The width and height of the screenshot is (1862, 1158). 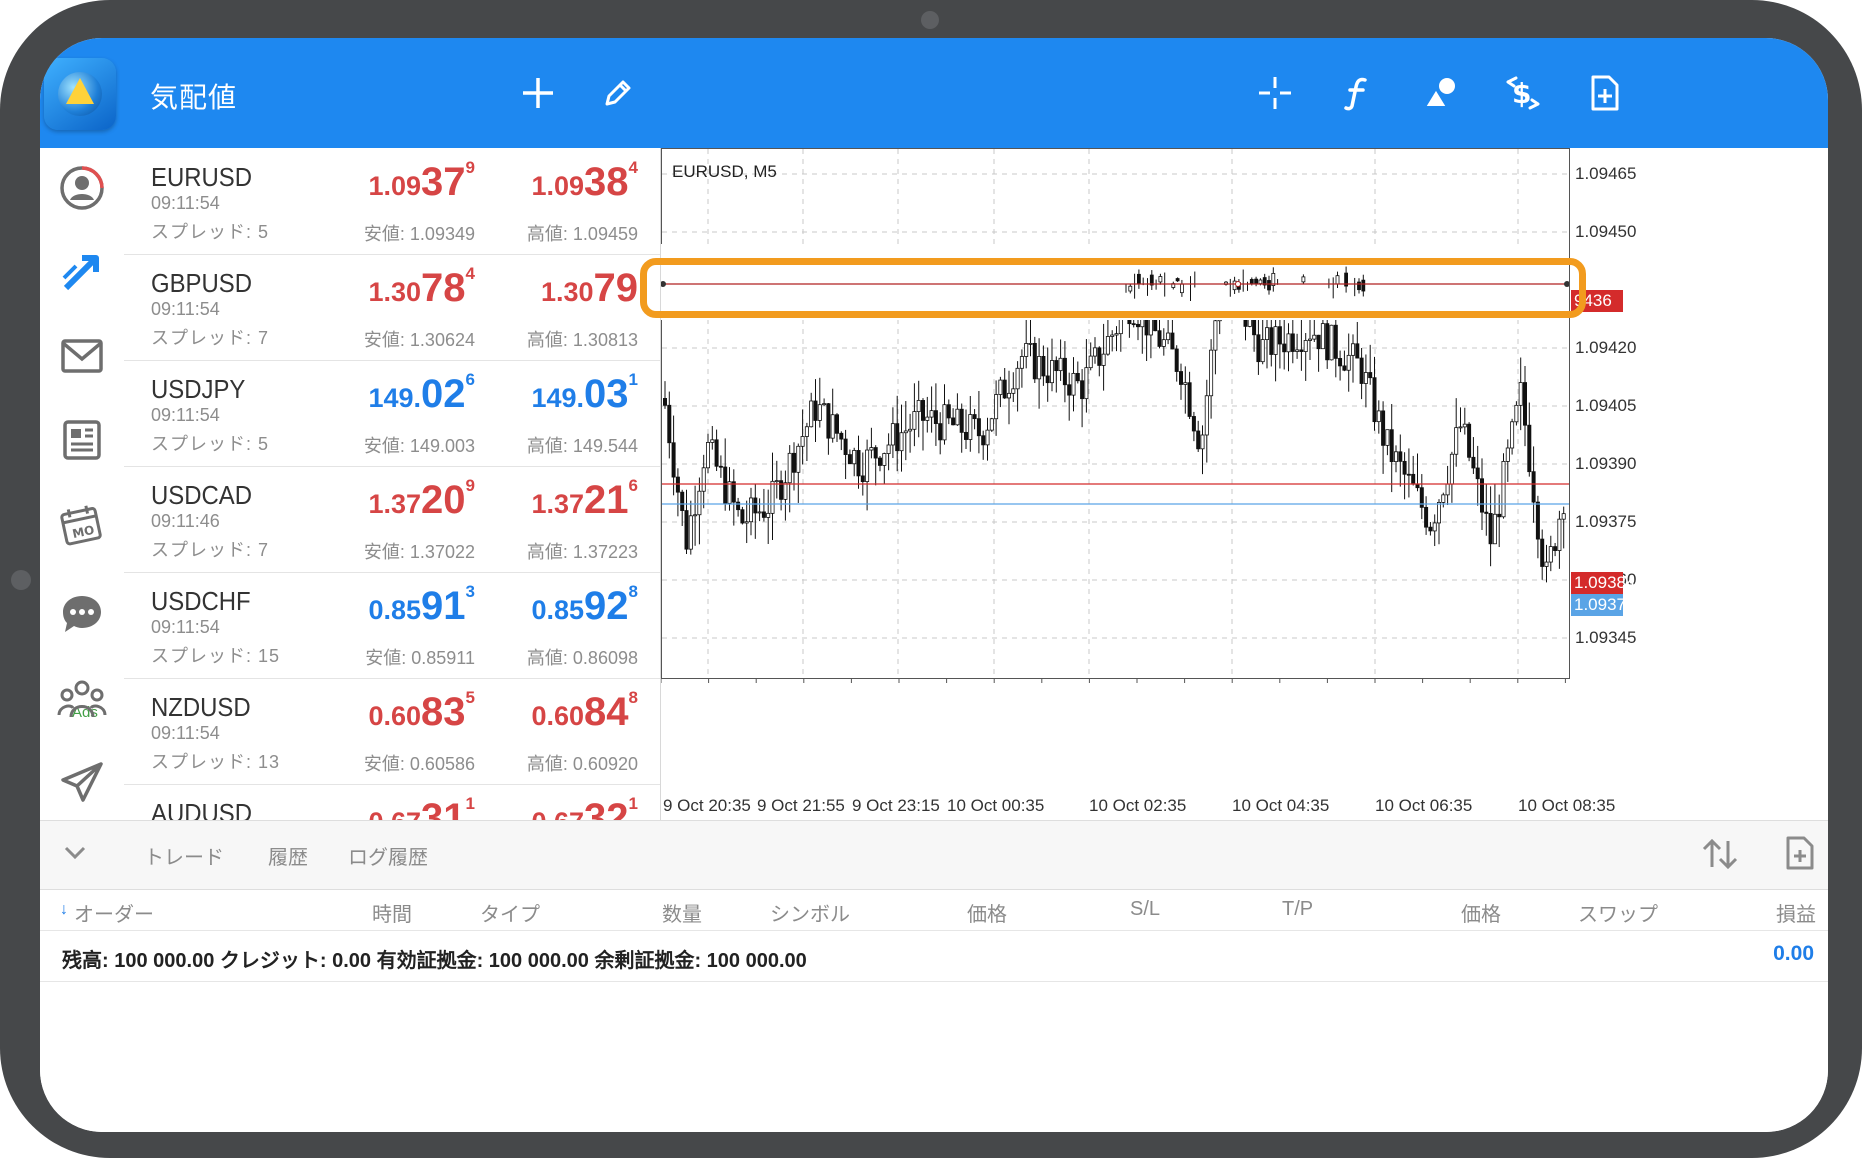 What do you see at coordinates (82, 188) in the screenshot?
I see `account-icon` at bounding box center [82, 188].